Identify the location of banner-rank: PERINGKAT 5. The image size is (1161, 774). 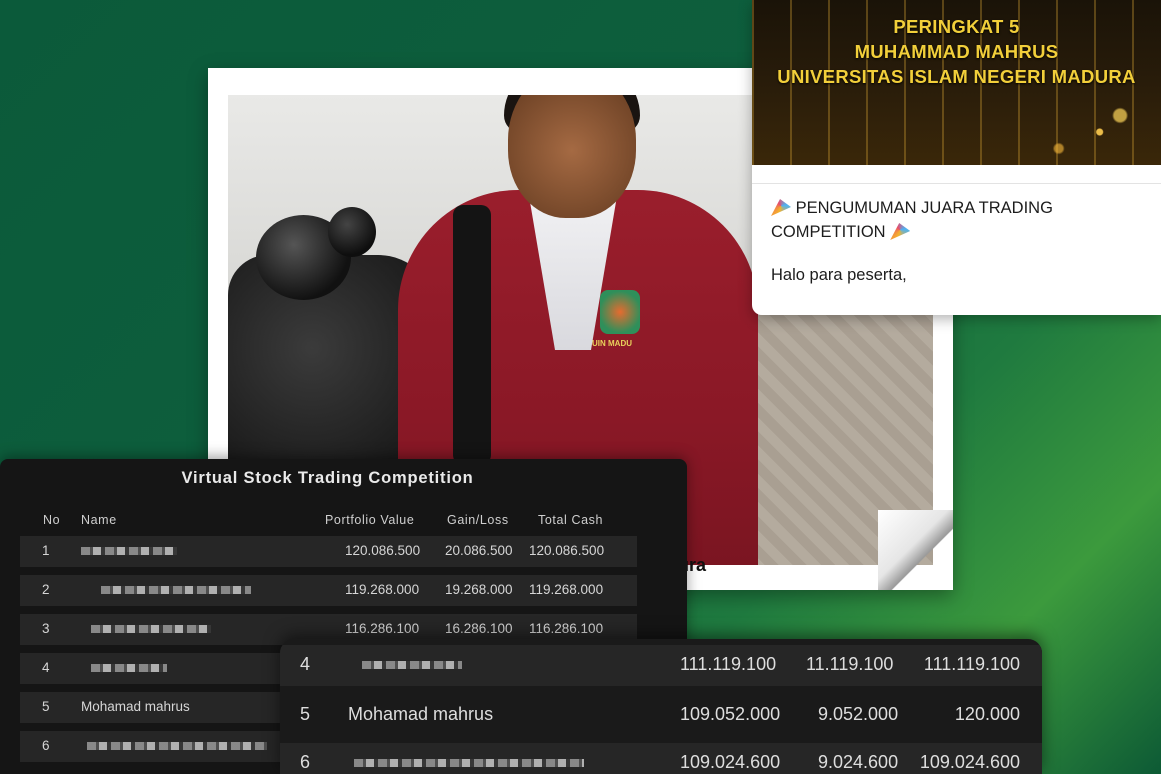
(956, 26).